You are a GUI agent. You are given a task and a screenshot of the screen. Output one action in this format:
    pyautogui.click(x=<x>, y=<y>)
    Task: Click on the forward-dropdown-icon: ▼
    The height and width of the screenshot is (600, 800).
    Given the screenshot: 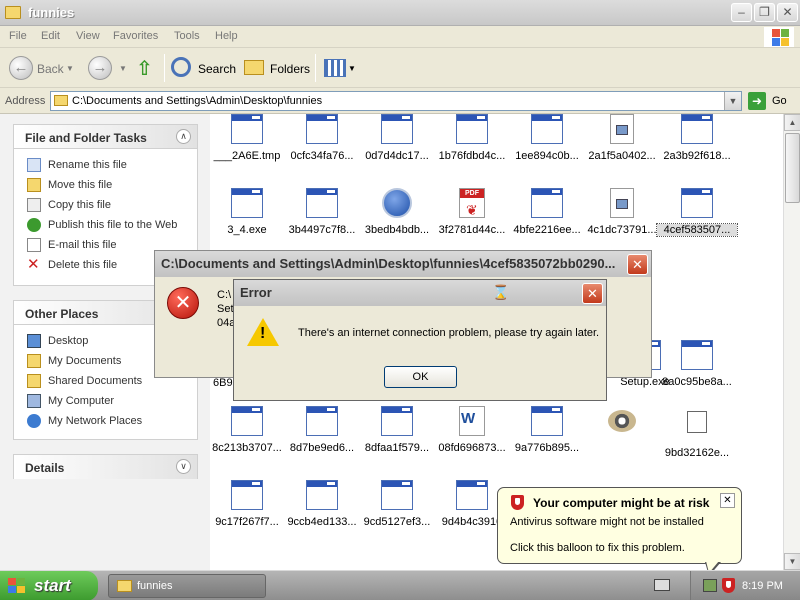 What is the action you would take?
    pyautogui.click(x=123, y=68)
    